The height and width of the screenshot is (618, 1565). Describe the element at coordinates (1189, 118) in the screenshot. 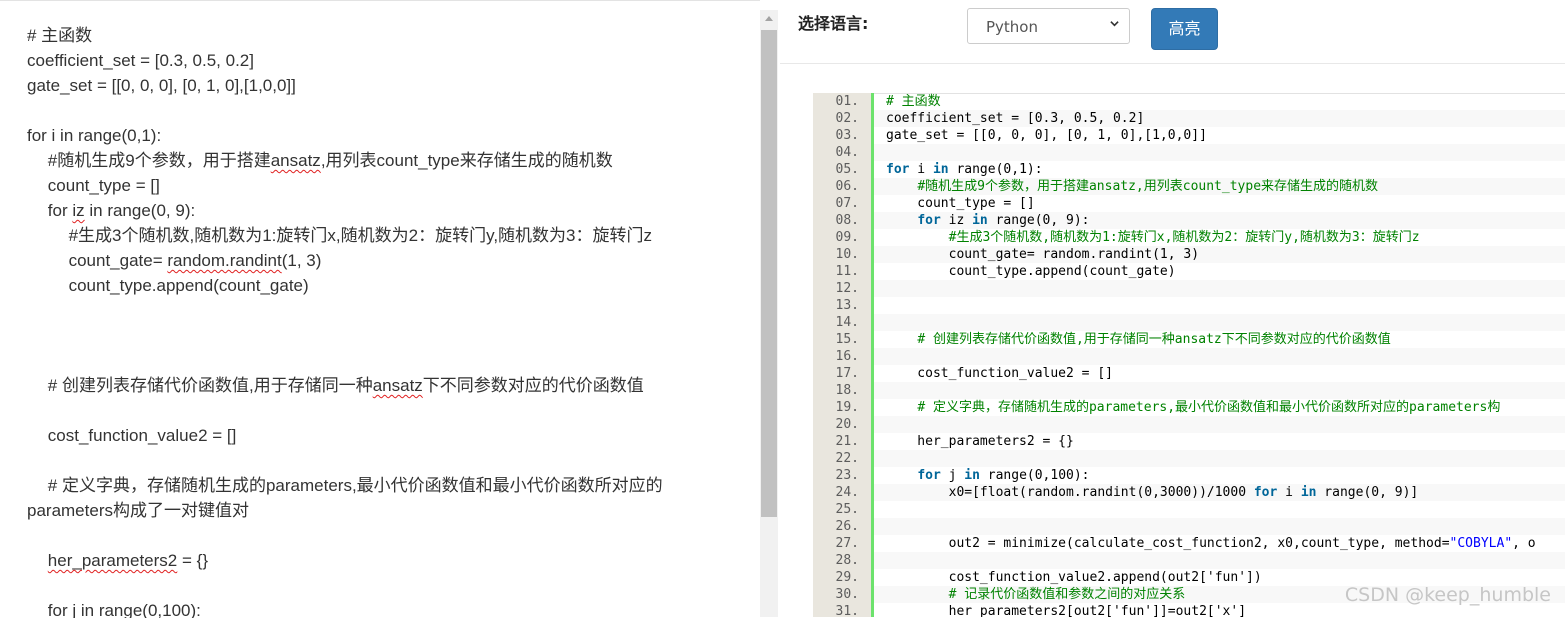

I see `code-line: 02. coefficient_set = [0.3, 0.5, 0.2]` at that location.